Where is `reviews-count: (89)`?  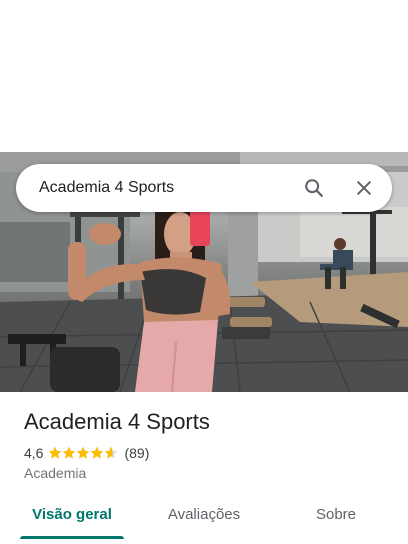 reviews-count: (89) is located at coordinates (136, 453).